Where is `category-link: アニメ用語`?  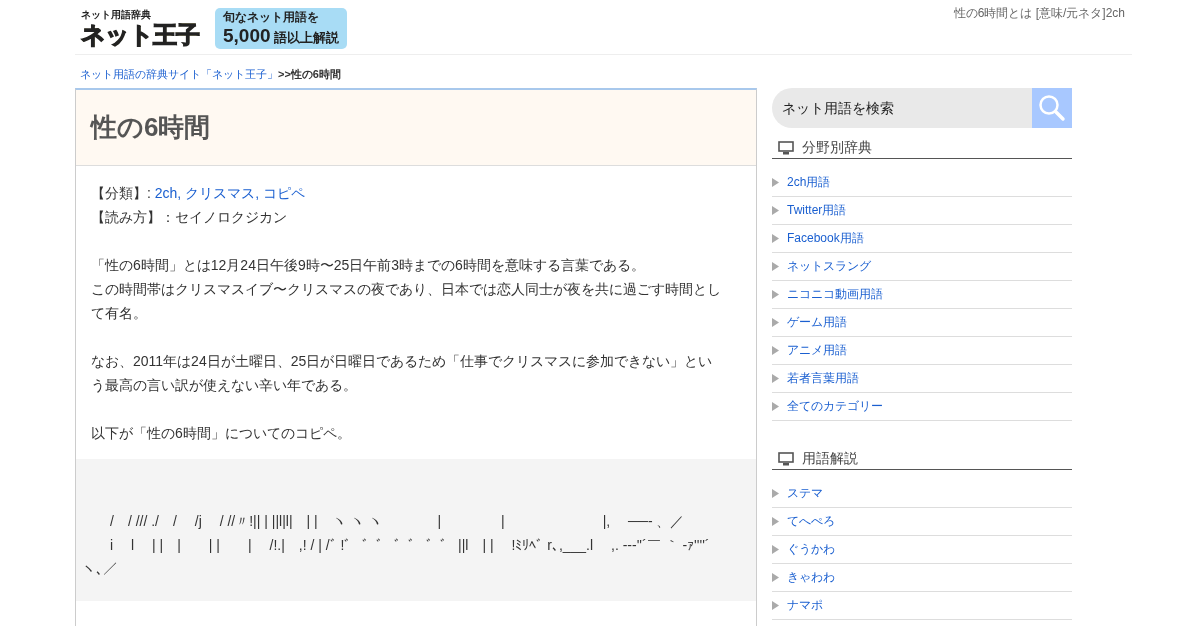
category-link: アニメ用語 is located at coordinates (817, 350).